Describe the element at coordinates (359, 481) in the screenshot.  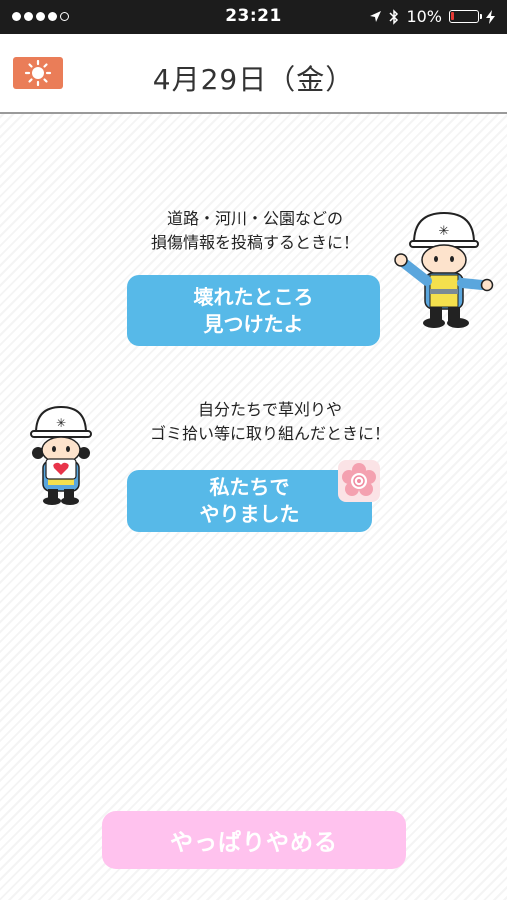
I see `flower-icon` at that location.